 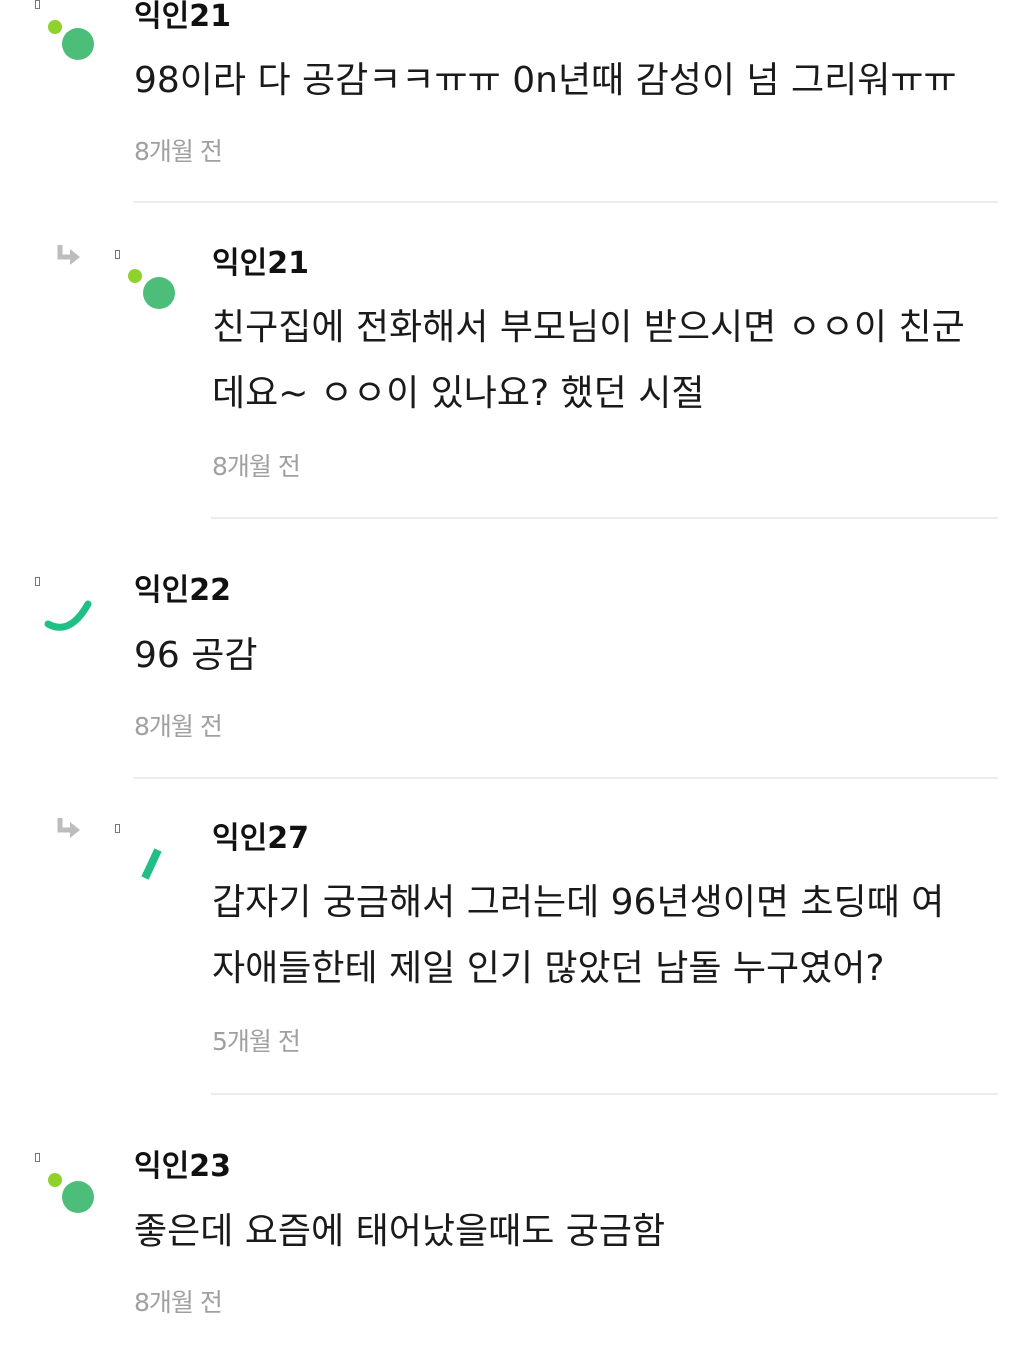 I want to click on slash-avatar-icon, so click(x=151, y=864).